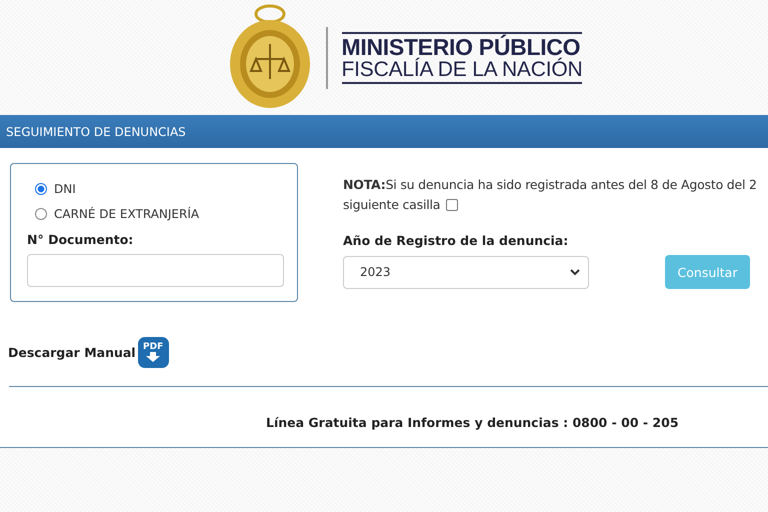 The height and width of the screenshot is (512, 768). Describe the element at coordinates (80, 239) in the screenshot. I see `field-label: N° Documento:` at that location.